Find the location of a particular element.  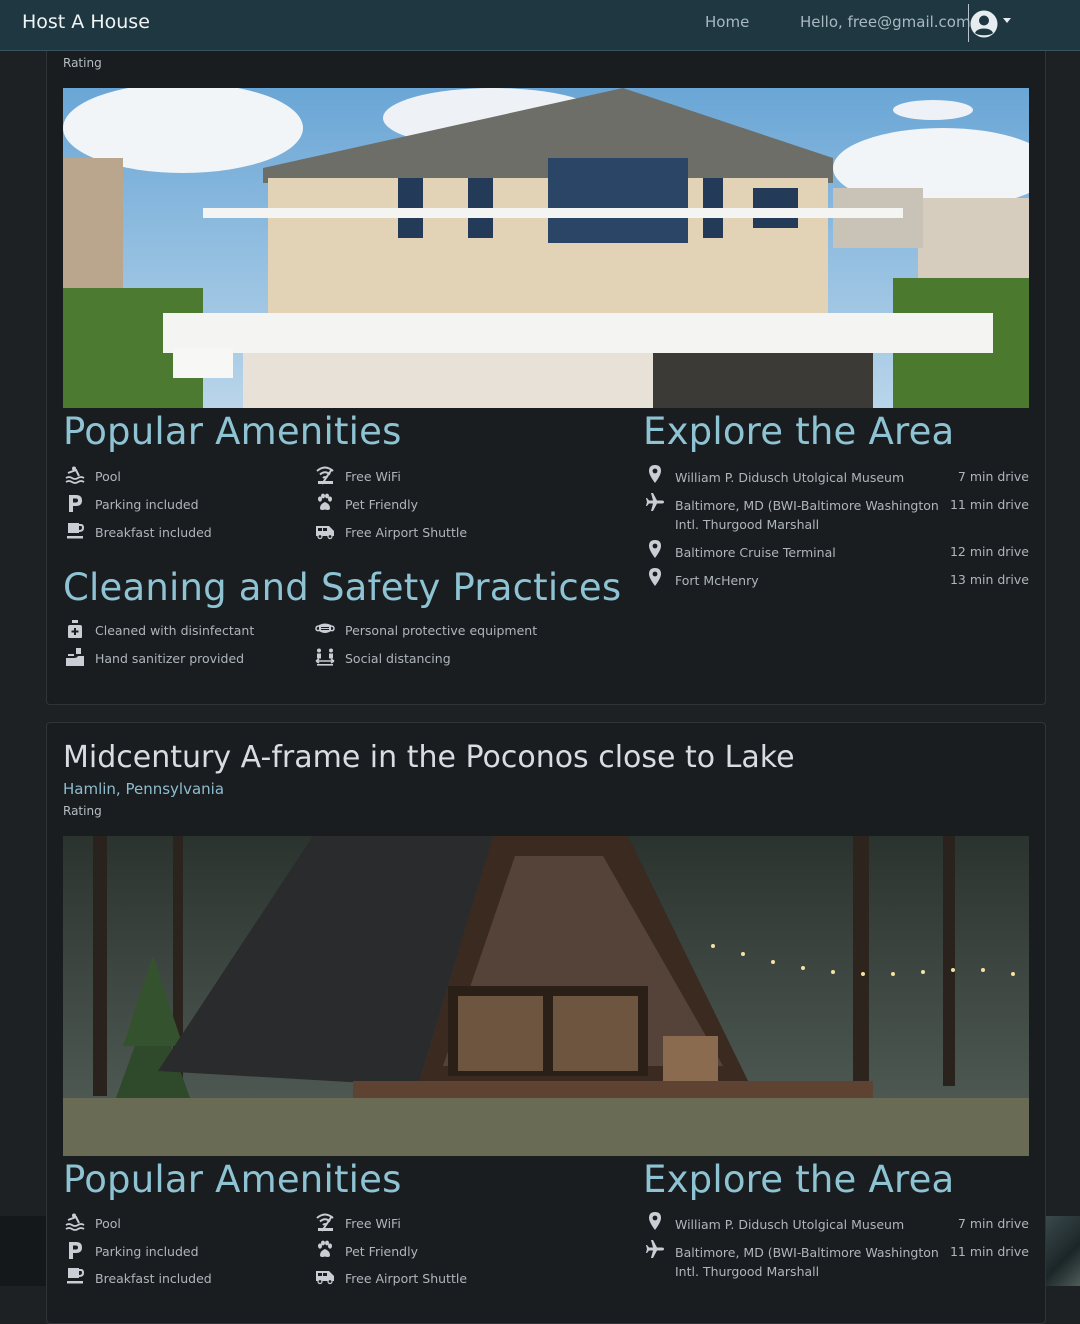

place-distance: 12 min drive is located at coordinates (989, 551).